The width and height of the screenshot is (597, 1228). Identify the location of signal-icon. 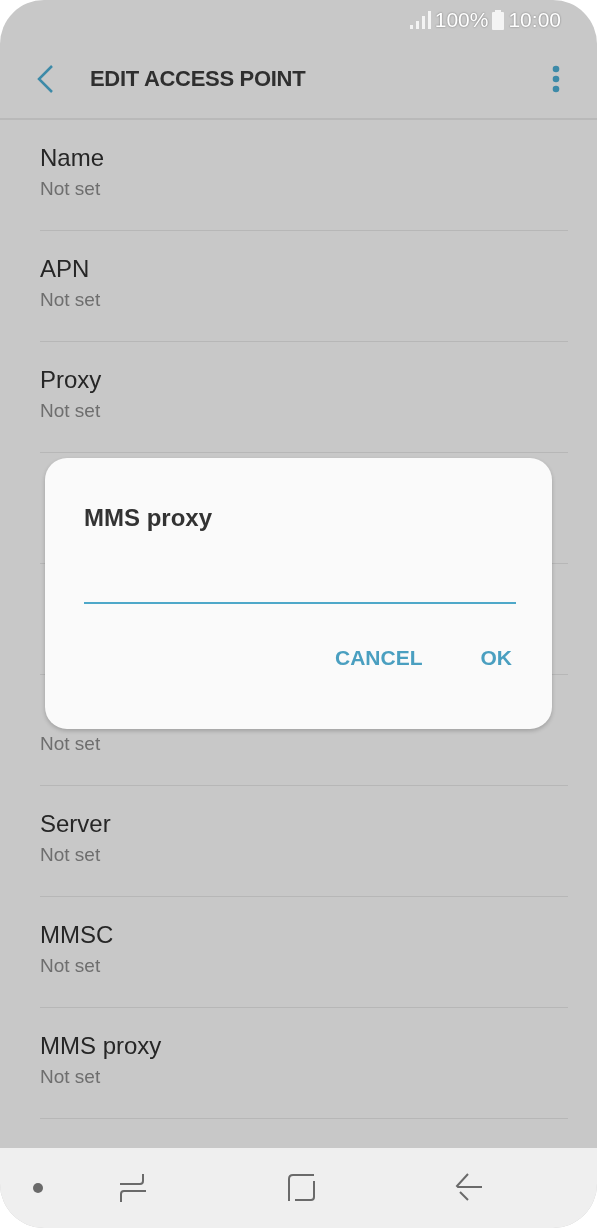
(419, 20).